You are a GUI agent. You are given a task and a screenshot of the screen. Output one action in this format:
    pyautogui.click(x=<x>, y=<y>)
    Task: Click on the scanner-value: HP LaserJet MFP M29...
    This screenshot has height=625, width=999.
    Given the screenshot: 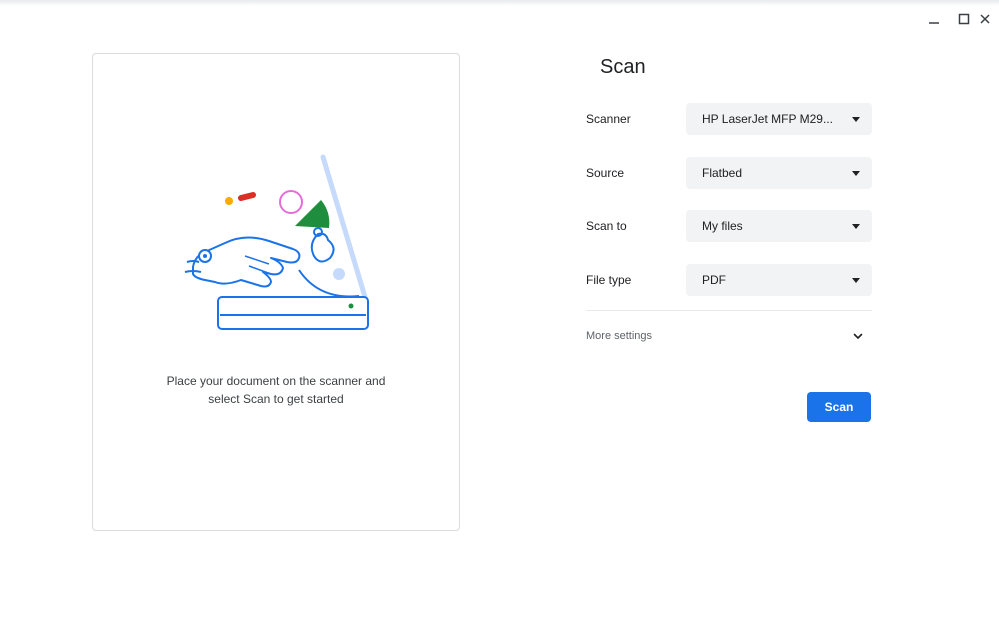 What is the action you would take?
    pyautogui.click(x=767, y=119)
    